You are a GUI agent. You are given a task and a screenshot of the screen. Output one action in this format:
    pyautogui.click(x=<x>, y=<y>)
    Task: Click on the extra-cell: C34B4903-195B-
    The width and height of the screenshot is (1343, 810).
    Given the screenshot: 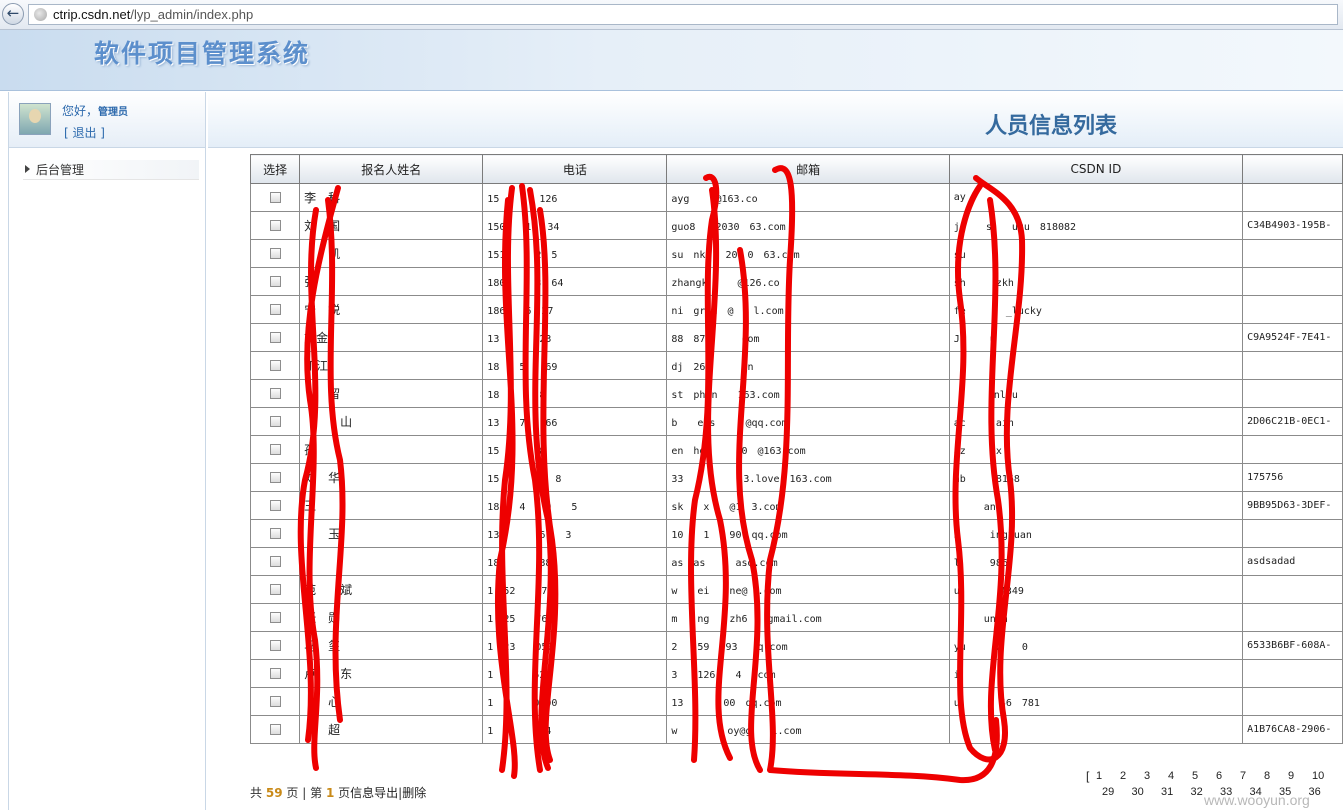 What is the action you would take?
    pyautogui.click(x=1292, y=225)
    